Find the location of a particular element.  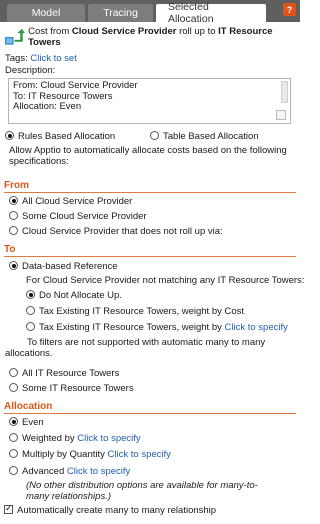

tab-bar: Model Tracing Selected Allocation ? is located at coordinates (150, 12).